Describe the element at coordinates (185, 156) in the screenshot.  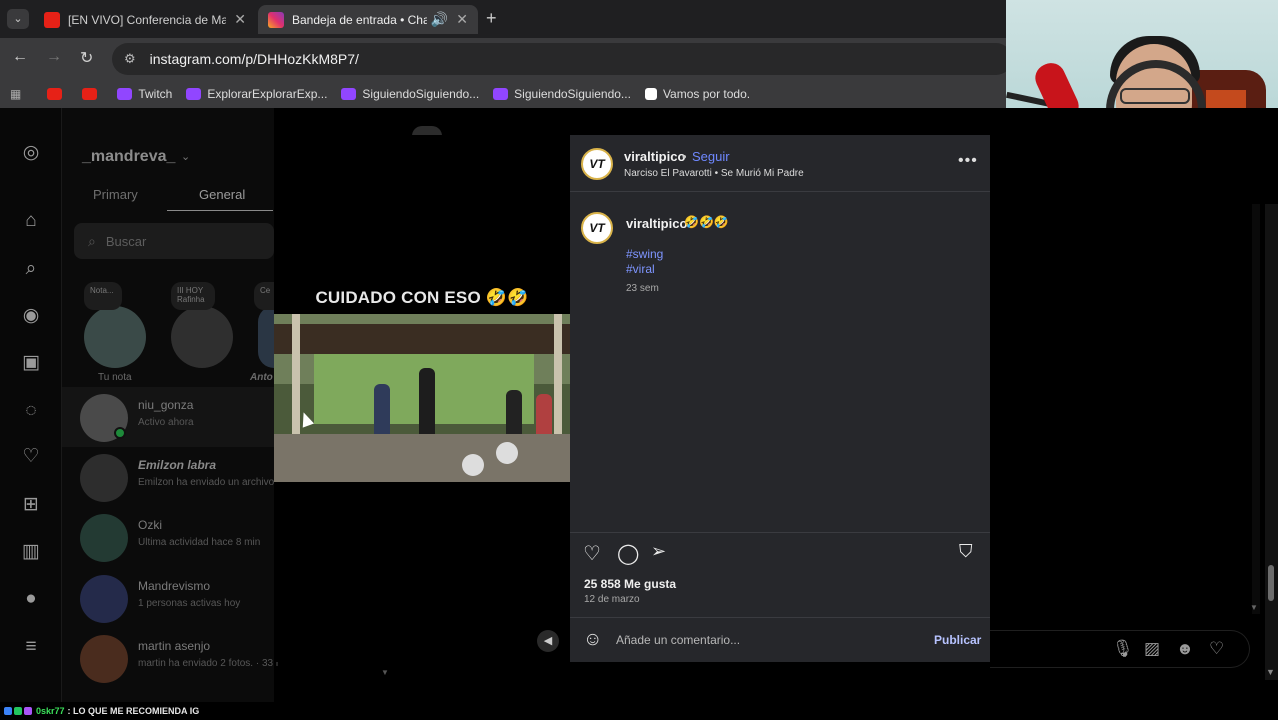
I see `chevron-down-icon: ⌄` at that location.